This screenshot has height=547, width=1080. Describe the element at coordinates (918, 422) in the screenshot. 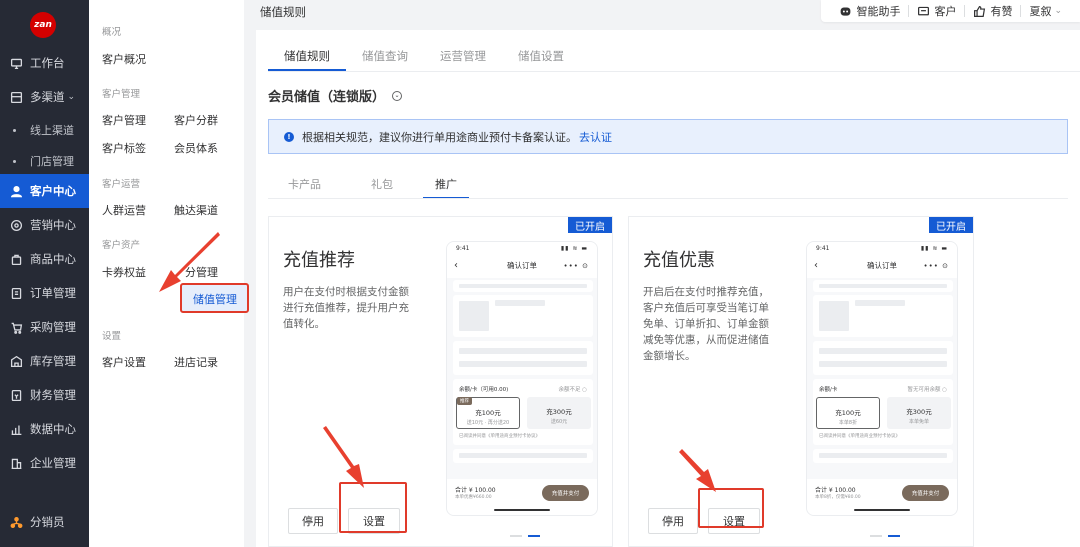

I see `option-bonus: 本单免单` at that location.